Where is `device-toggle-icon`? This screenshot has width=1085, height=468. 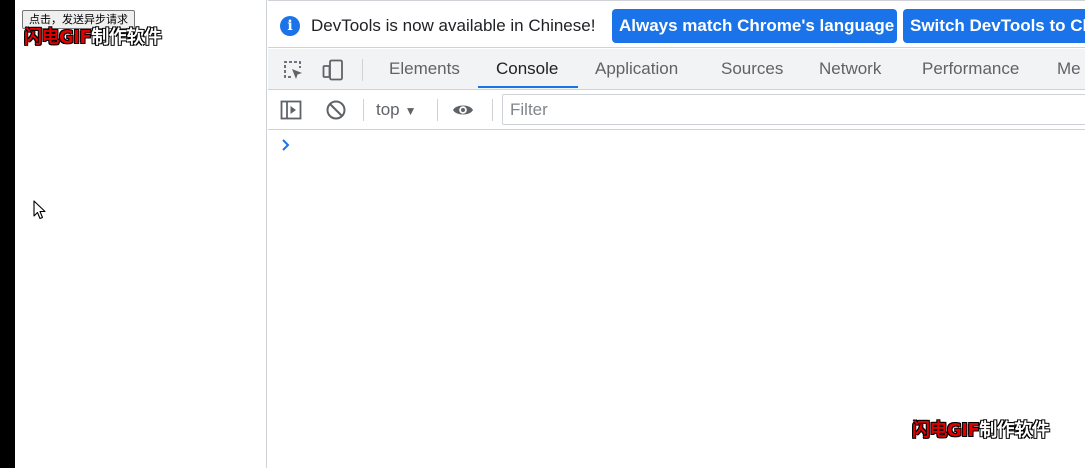 device-toggle-icon is located at coordinates (333, 70).